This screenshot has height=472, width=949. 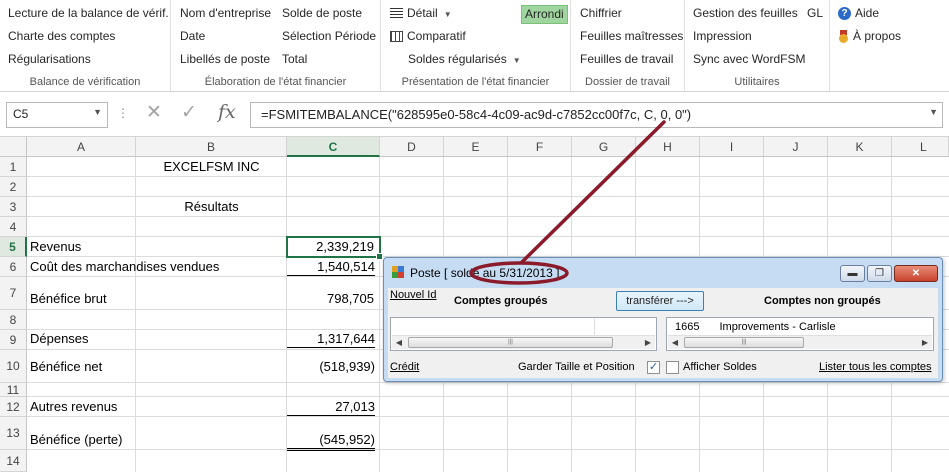 I want to click on row-header: 1, so click(x=13, y=167).